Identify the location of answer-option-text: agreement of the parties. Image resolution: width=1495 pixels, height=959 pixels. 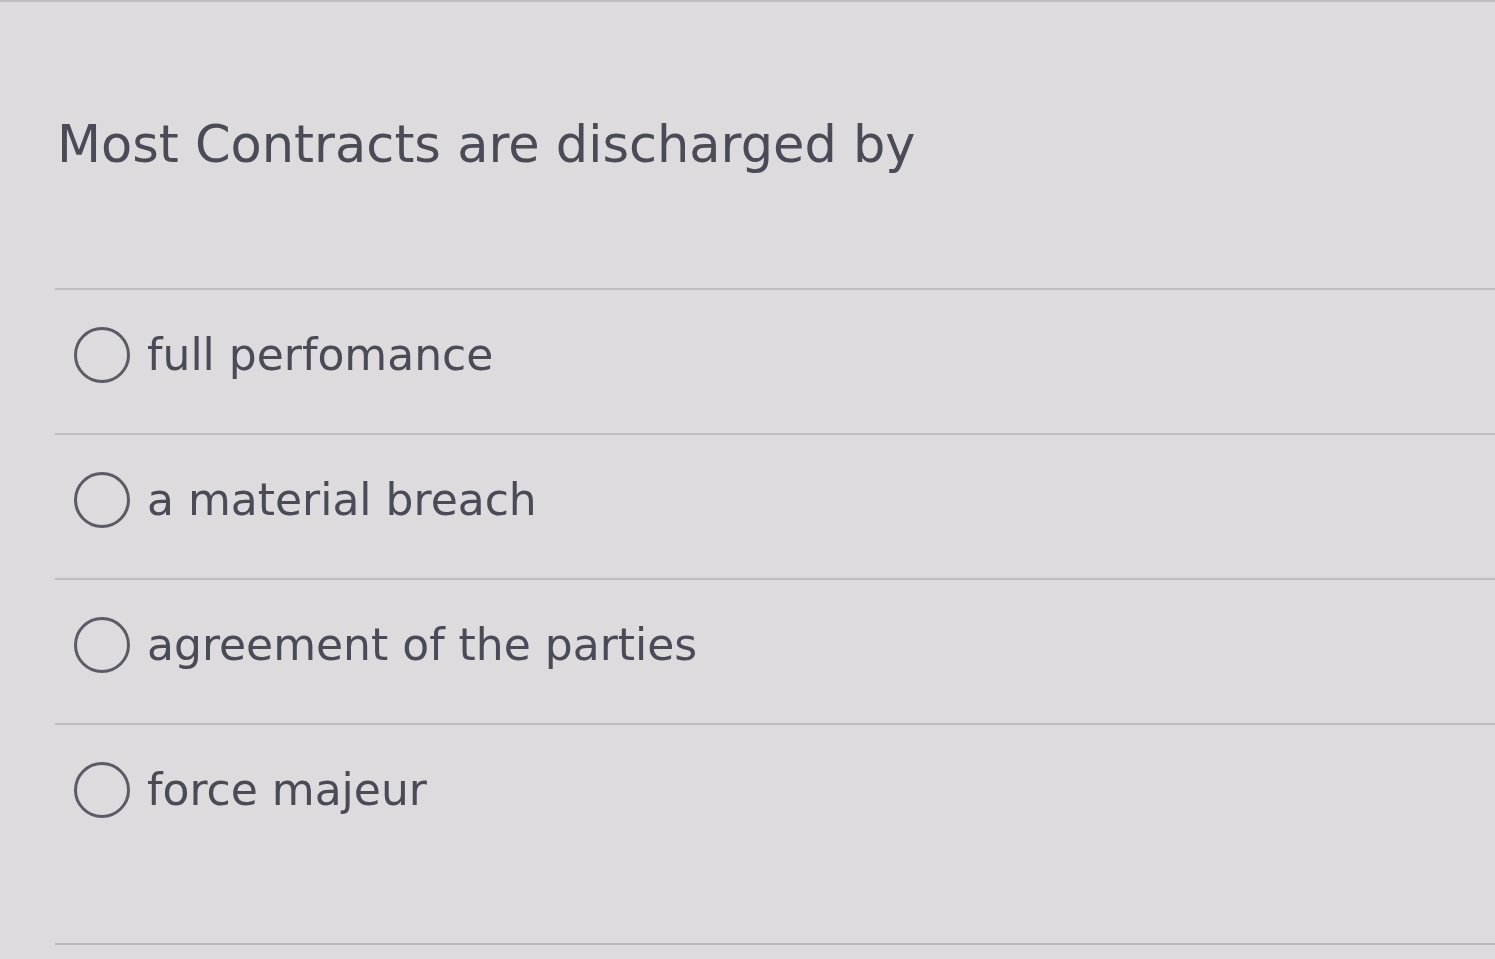
(422, 644).